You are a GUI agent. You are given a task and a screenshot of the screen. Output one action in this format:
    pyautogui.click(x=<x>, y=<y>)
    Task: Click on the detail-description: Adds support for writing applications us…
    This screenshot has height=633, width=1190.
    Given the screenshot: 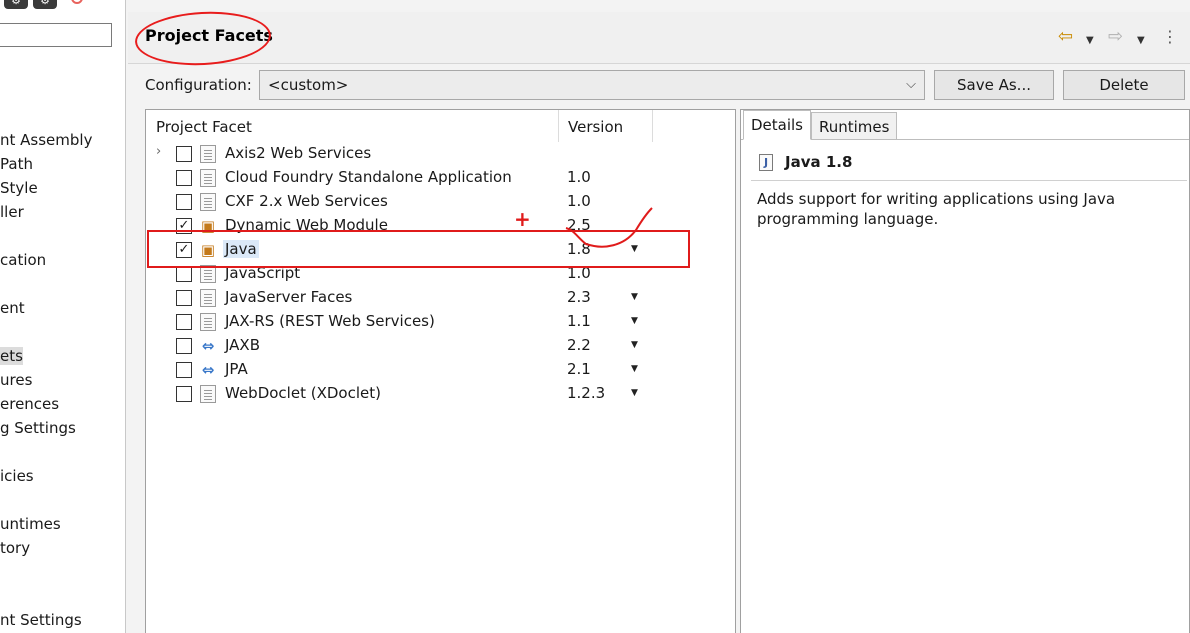 What is the action you would take?
    pyautogui.click(x=936, y=209)
    